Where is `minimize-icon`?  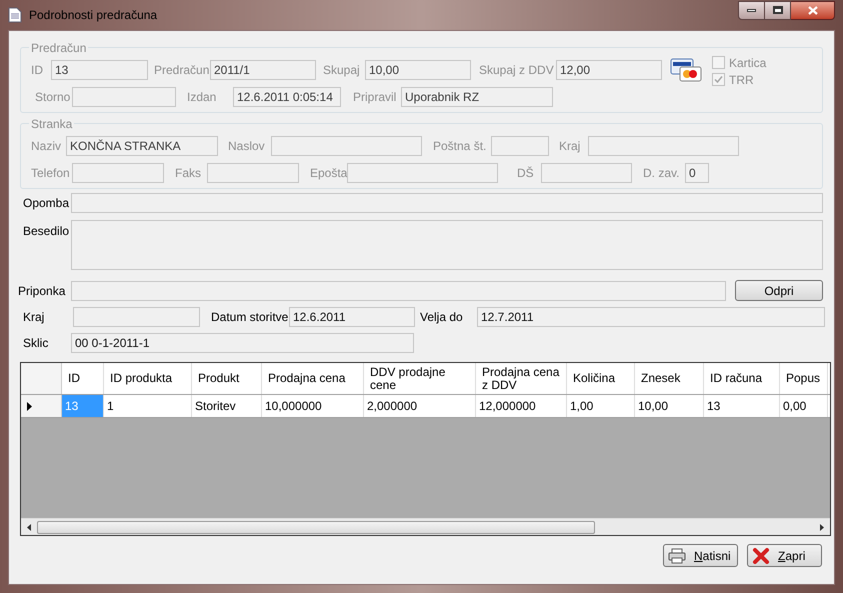
minimize-icon is located at coordinates (751, 10).